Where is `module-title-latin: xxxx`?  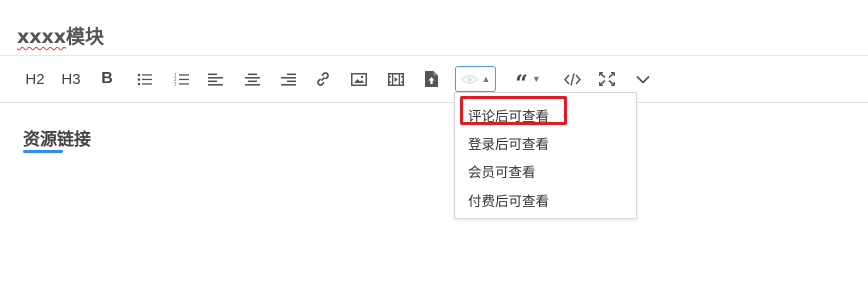 module-title-latin: xxxx is located at coordinates (42, 37).